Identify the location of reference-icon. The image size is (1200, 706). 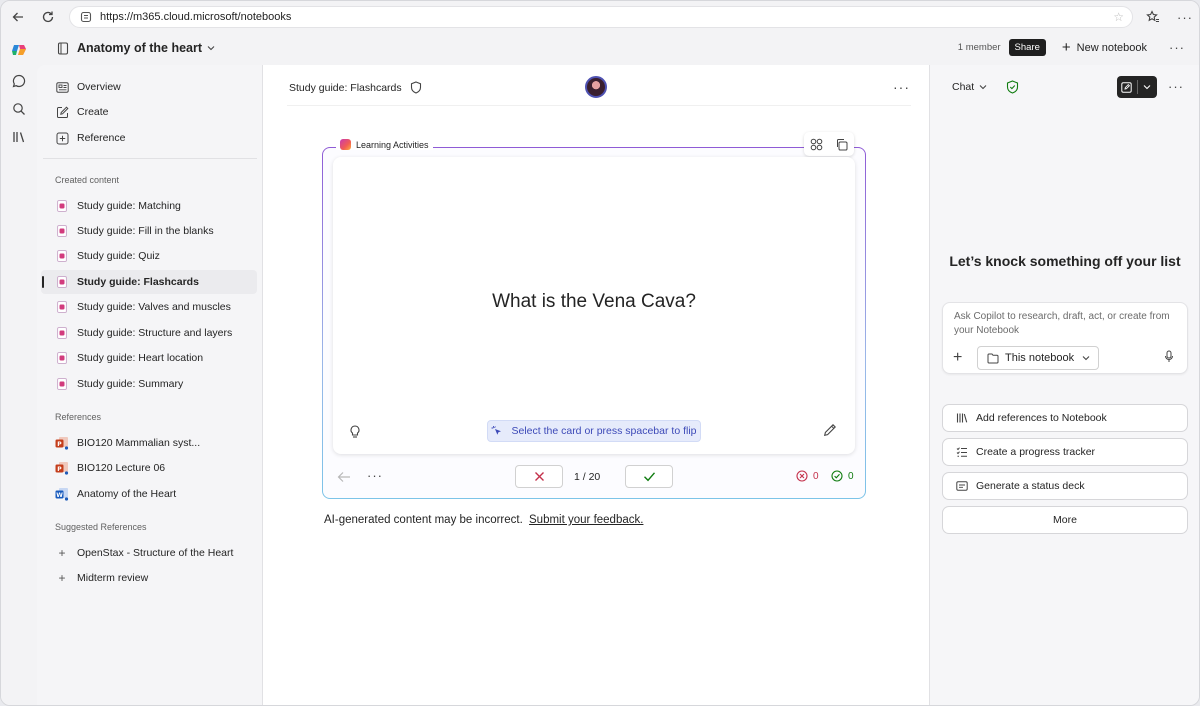
(62, 138).